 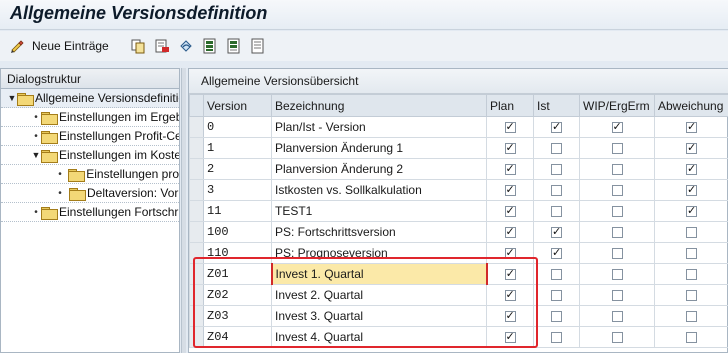 I want to click on table-row: 3 Istkosten vs. Sollkalkulation, so click(x=458, y=190).